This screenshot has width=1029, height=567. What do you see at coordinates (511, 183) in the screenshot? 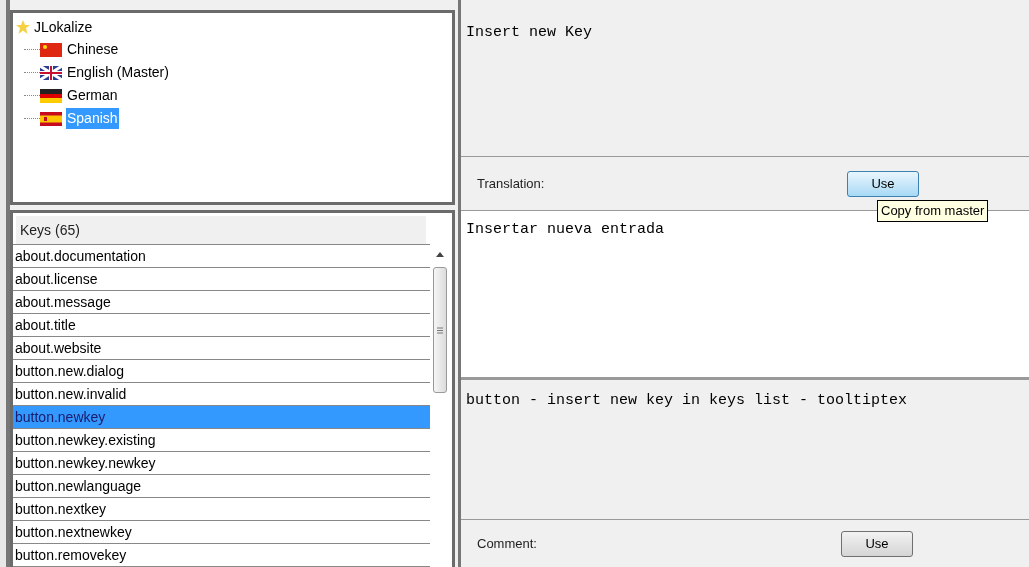
I see `translation-label: Translation:` at bounding box center [511, 183].